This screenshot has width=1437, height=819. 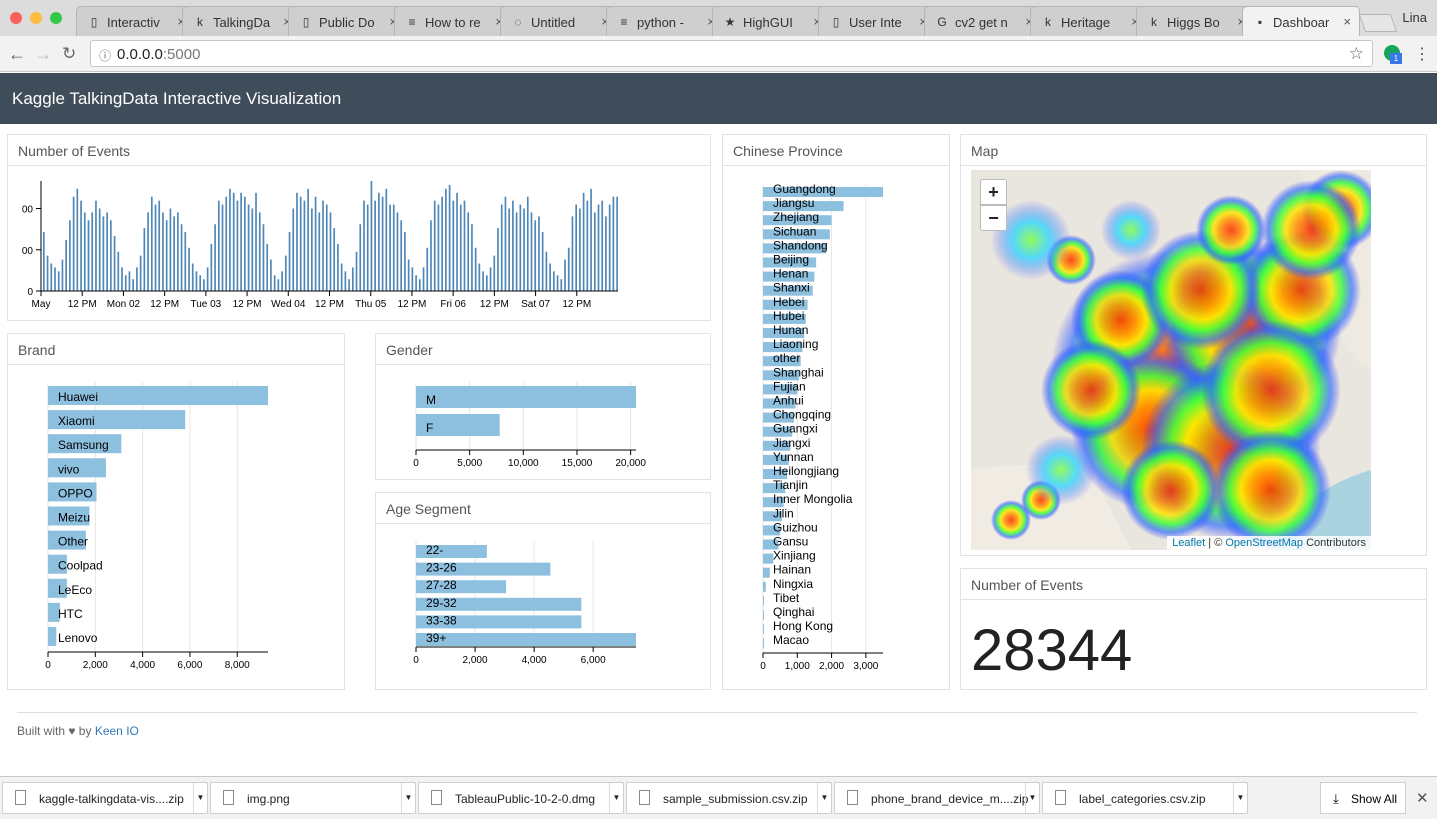 I want to click on browser-tab: ▯User Inte×, so click(x=877, y=21).